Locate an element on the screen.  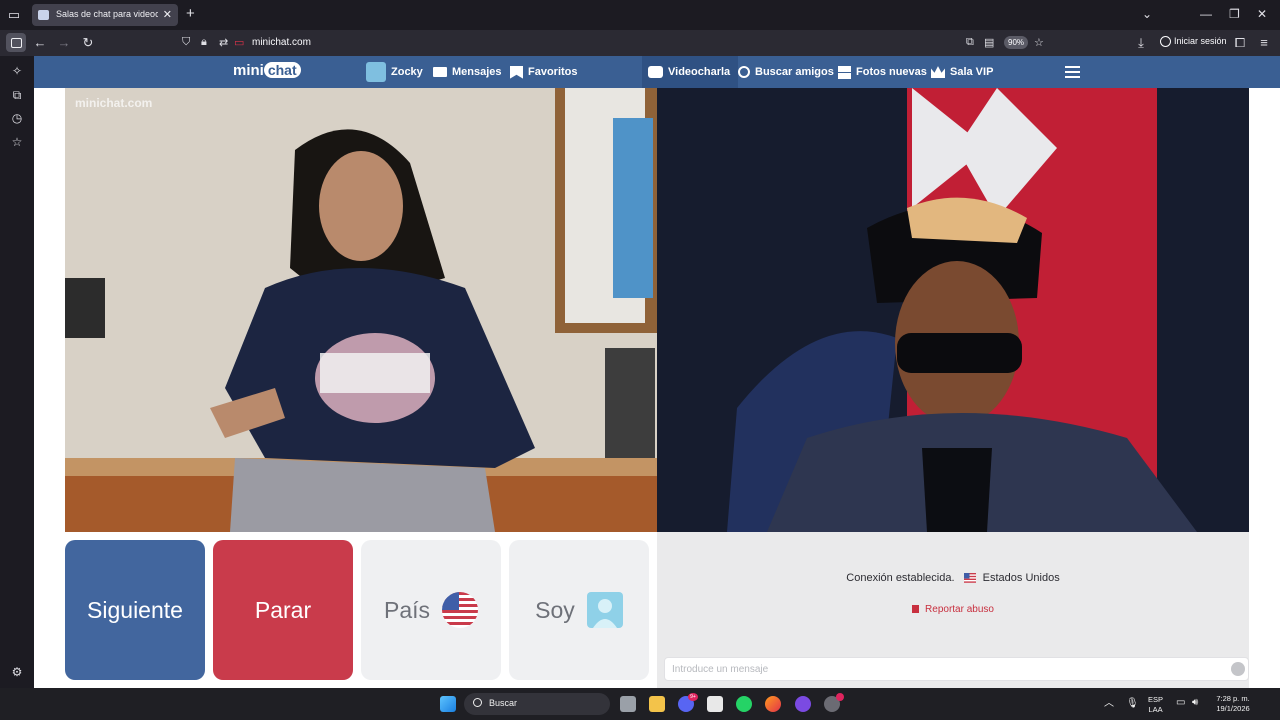
file-explorer-icon is located at coordinates (657, 704).